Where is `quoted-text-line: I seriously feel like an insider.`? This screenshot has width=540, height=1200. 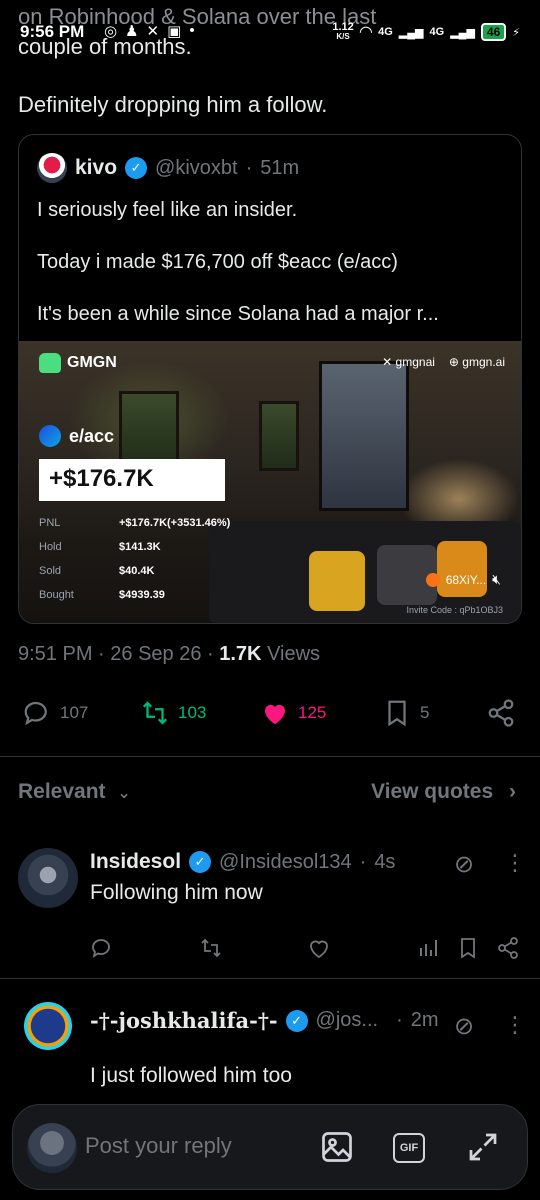
quoted-text-line: I seriously feel like an insider. is located at coordinates (167, 210).